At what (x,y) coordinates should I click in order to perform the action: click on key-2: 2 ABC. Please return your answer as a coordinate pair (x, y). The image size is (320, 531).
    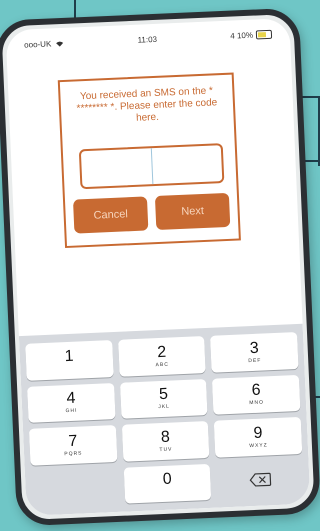
    Looking at the image, I should click on (161, 356).